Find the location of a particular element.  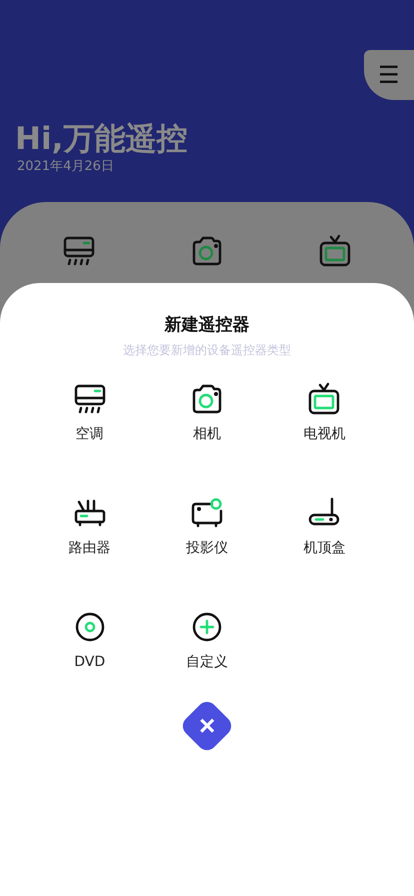

device-type-option: 电视机 is located at coordinates (324, 413).